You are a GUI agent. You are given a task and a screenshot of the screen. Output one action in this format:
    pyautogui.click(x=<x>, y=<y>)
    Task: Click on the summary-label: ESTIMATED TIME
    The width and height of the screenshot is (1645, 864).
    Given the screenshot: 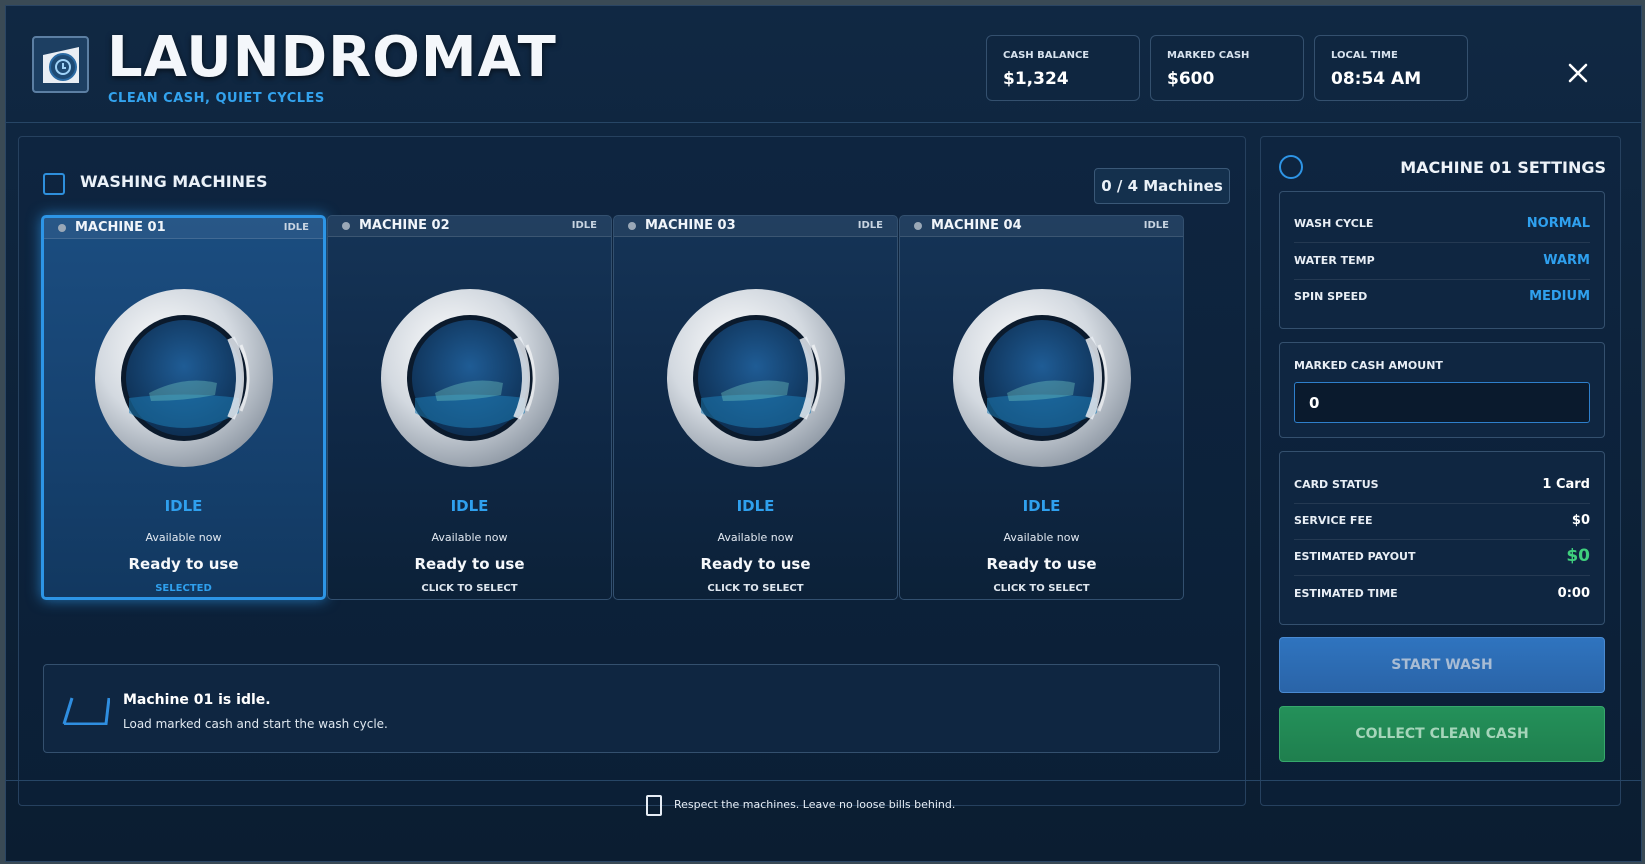 What is the action you would take?
    pyautogui.click(x=1346, y=593)
    